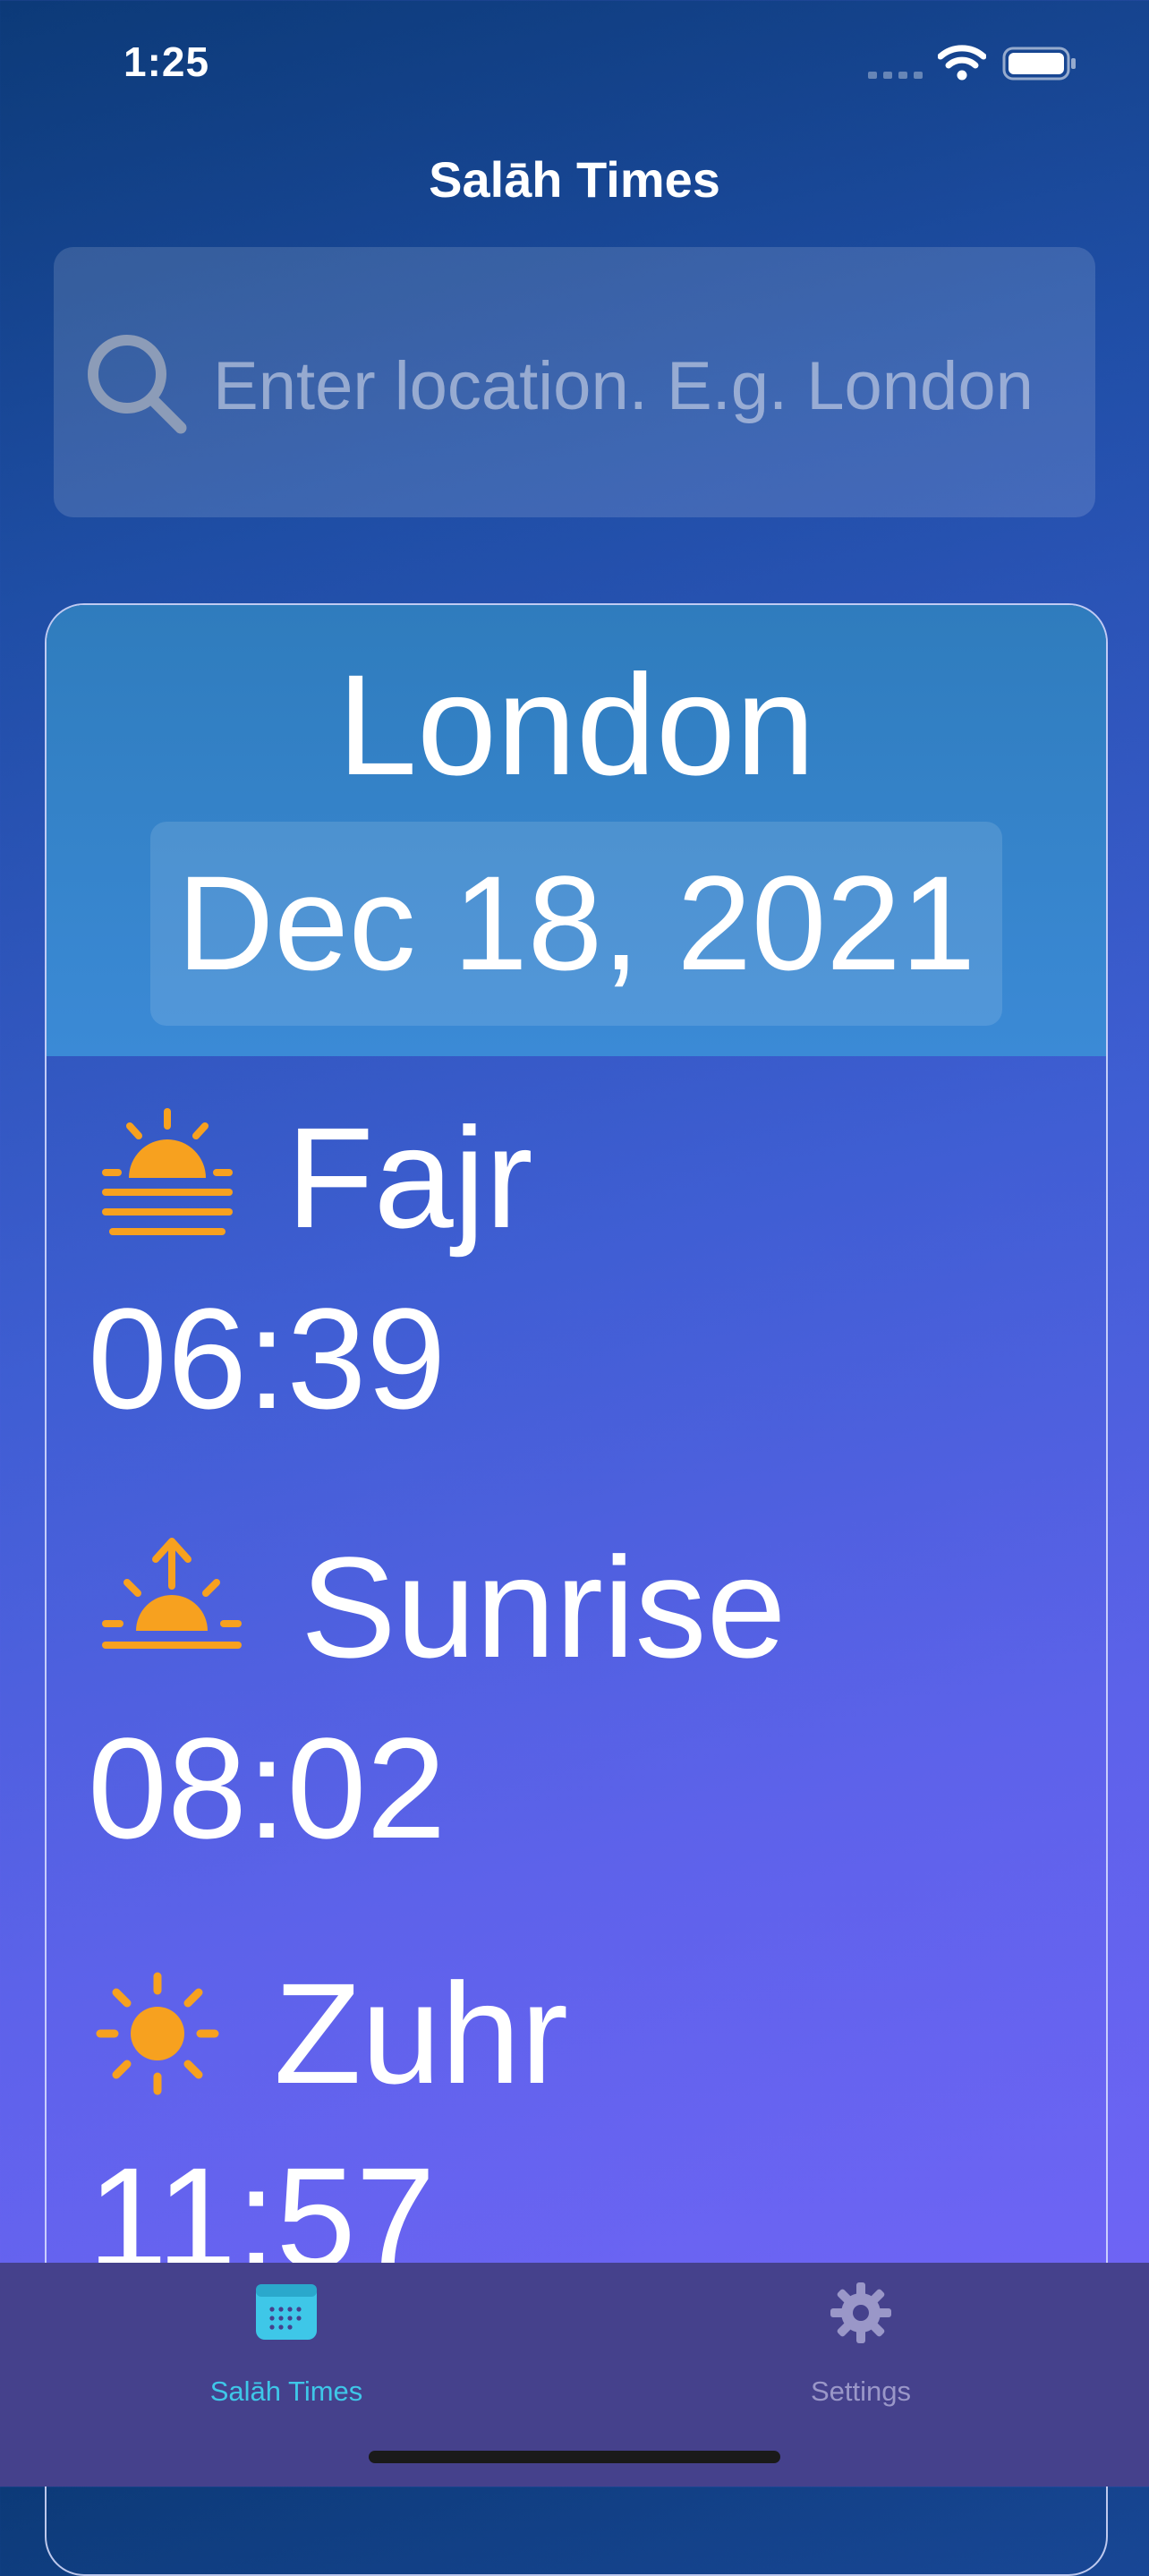 The height and width of the screenshot is (2576, 1149). Describe the element at coordinates (167, 1171) in the screenshot. I see `sunrise-horizon-icon` at that location.